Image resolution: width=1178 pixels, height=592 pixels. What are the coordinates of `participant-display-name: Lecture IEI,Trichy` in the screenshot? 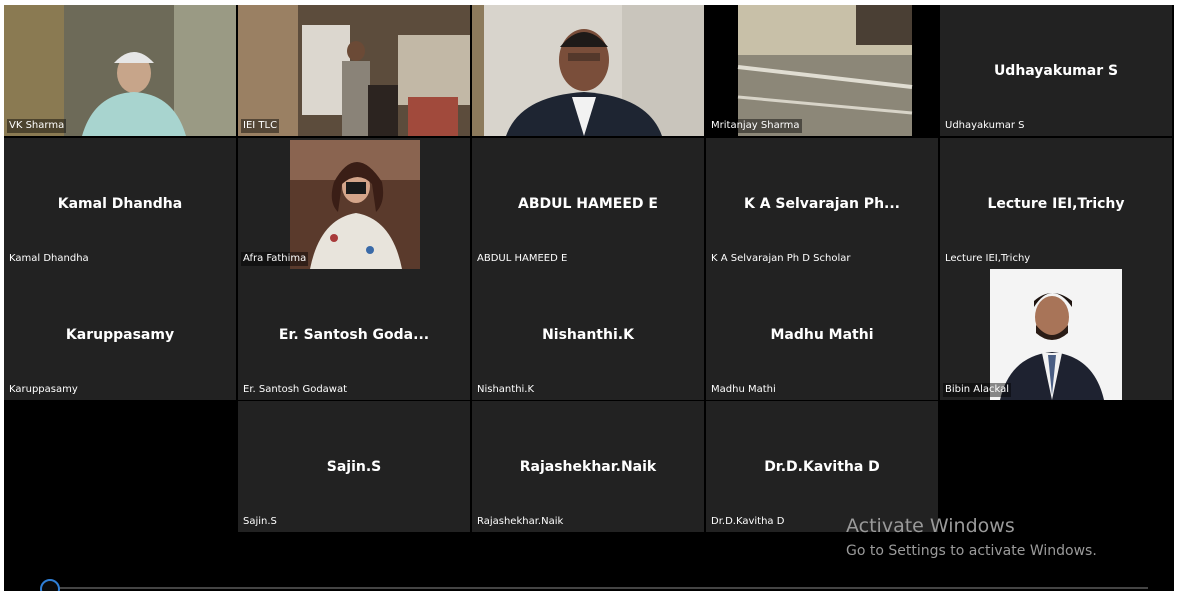 It's located at (1056, 204).